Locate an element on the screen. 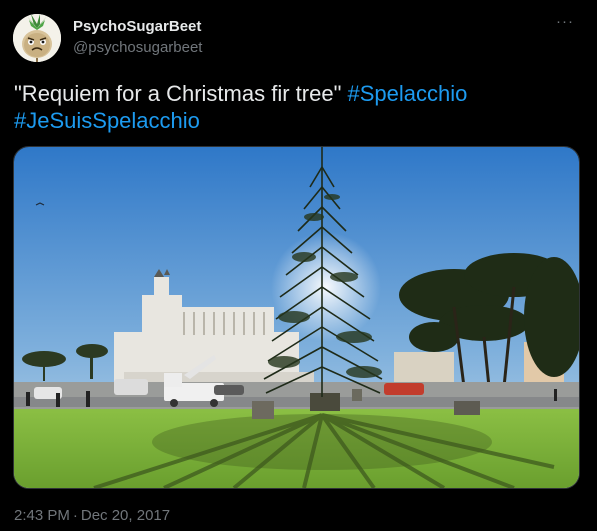 This screenshot has height=531, width=597. tweet-date: Dec 20, 2017 is located at coordinates (125, 515).